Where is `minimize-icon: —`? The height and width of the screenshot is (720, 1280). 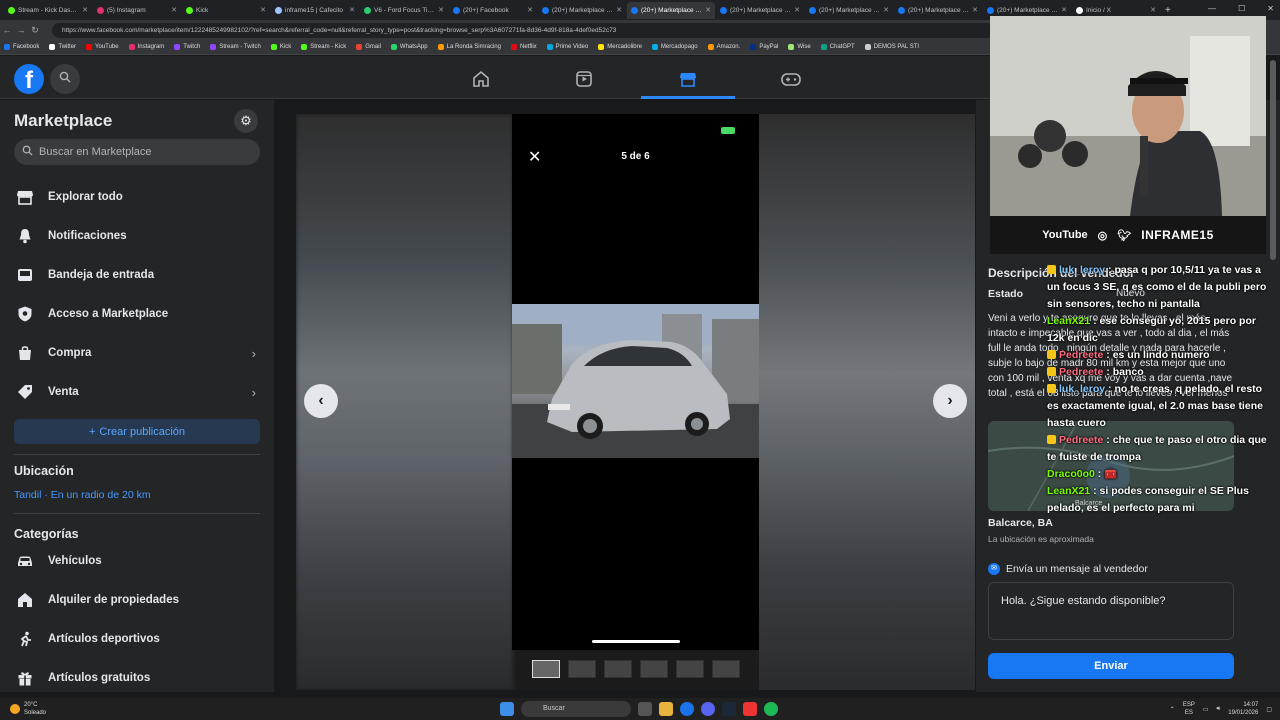
minimize-icon: — is located at coordinates (1212, 8).